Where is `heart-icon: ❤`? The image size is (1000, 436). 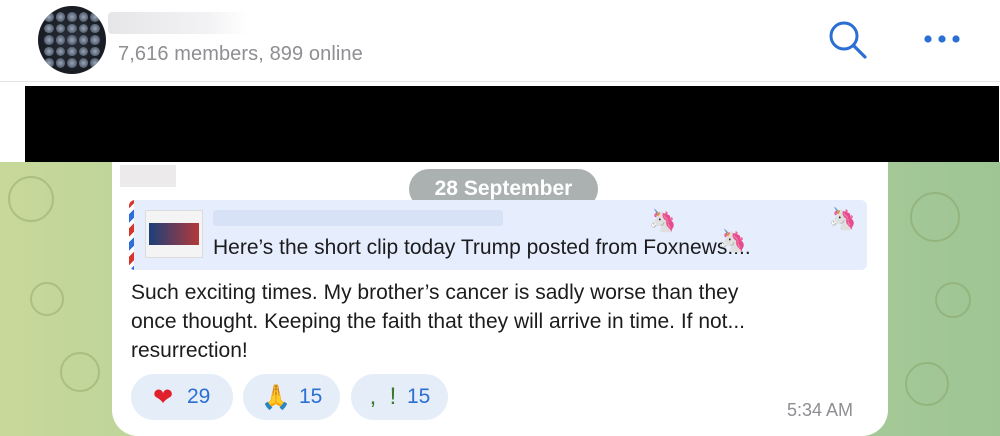 heart-icon: ❤ is located at coordinates (163, 397).